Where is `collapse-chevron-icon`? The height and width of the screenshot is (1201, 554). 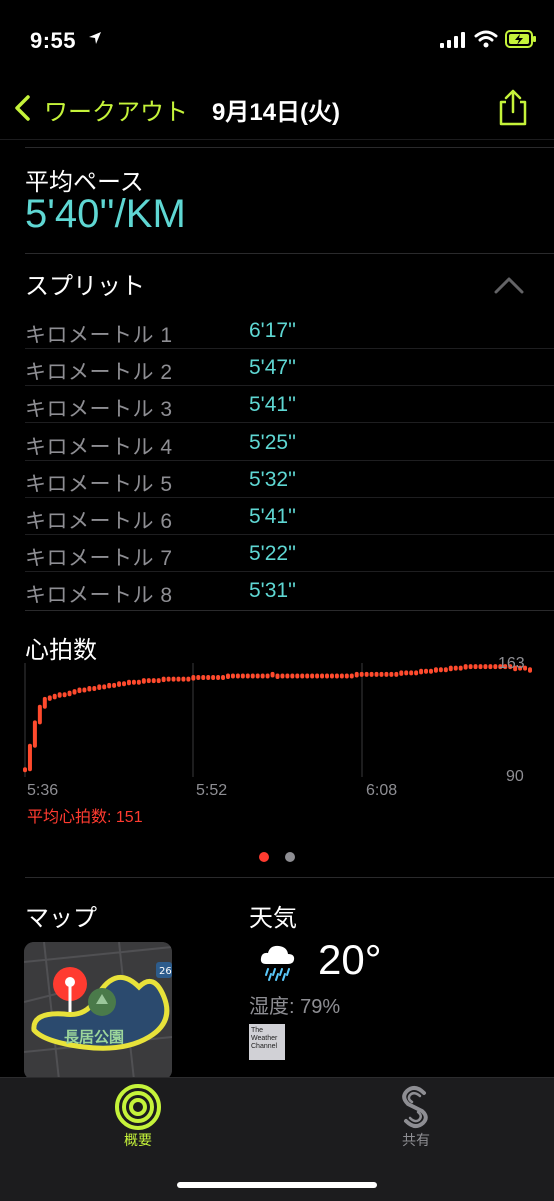 collapse-chevron-icon is located at coordinates (509, 285).